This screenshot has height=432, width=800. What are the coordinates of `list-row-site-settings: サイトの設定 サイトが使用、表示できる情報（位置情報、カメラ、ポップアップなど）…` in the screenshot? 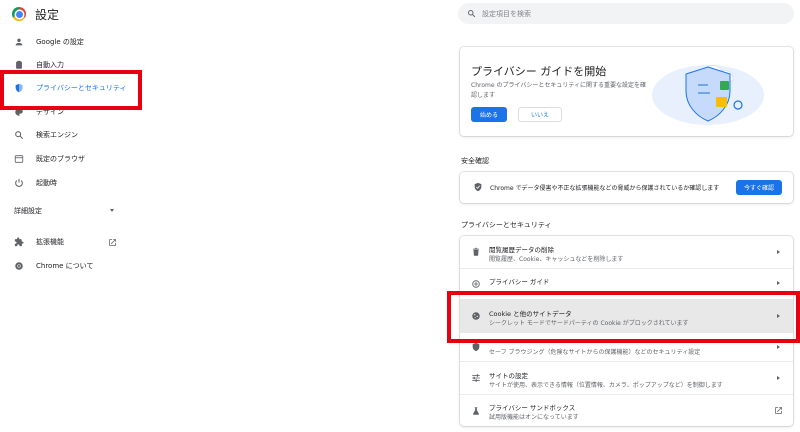 It's located at (626, 378).